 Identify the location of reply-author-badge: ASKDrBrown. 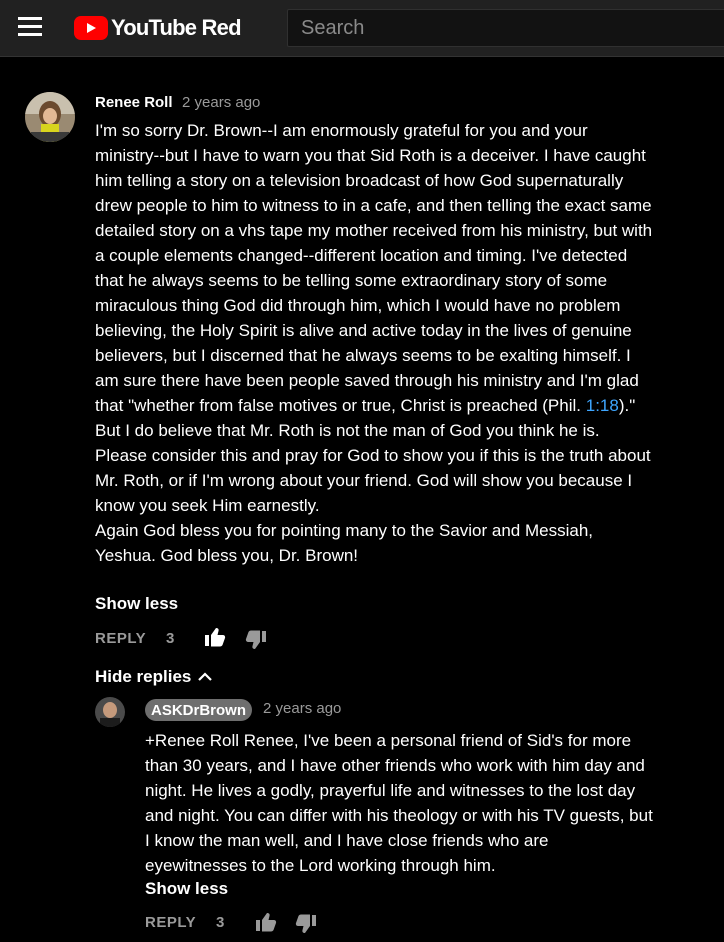
(199, 710).